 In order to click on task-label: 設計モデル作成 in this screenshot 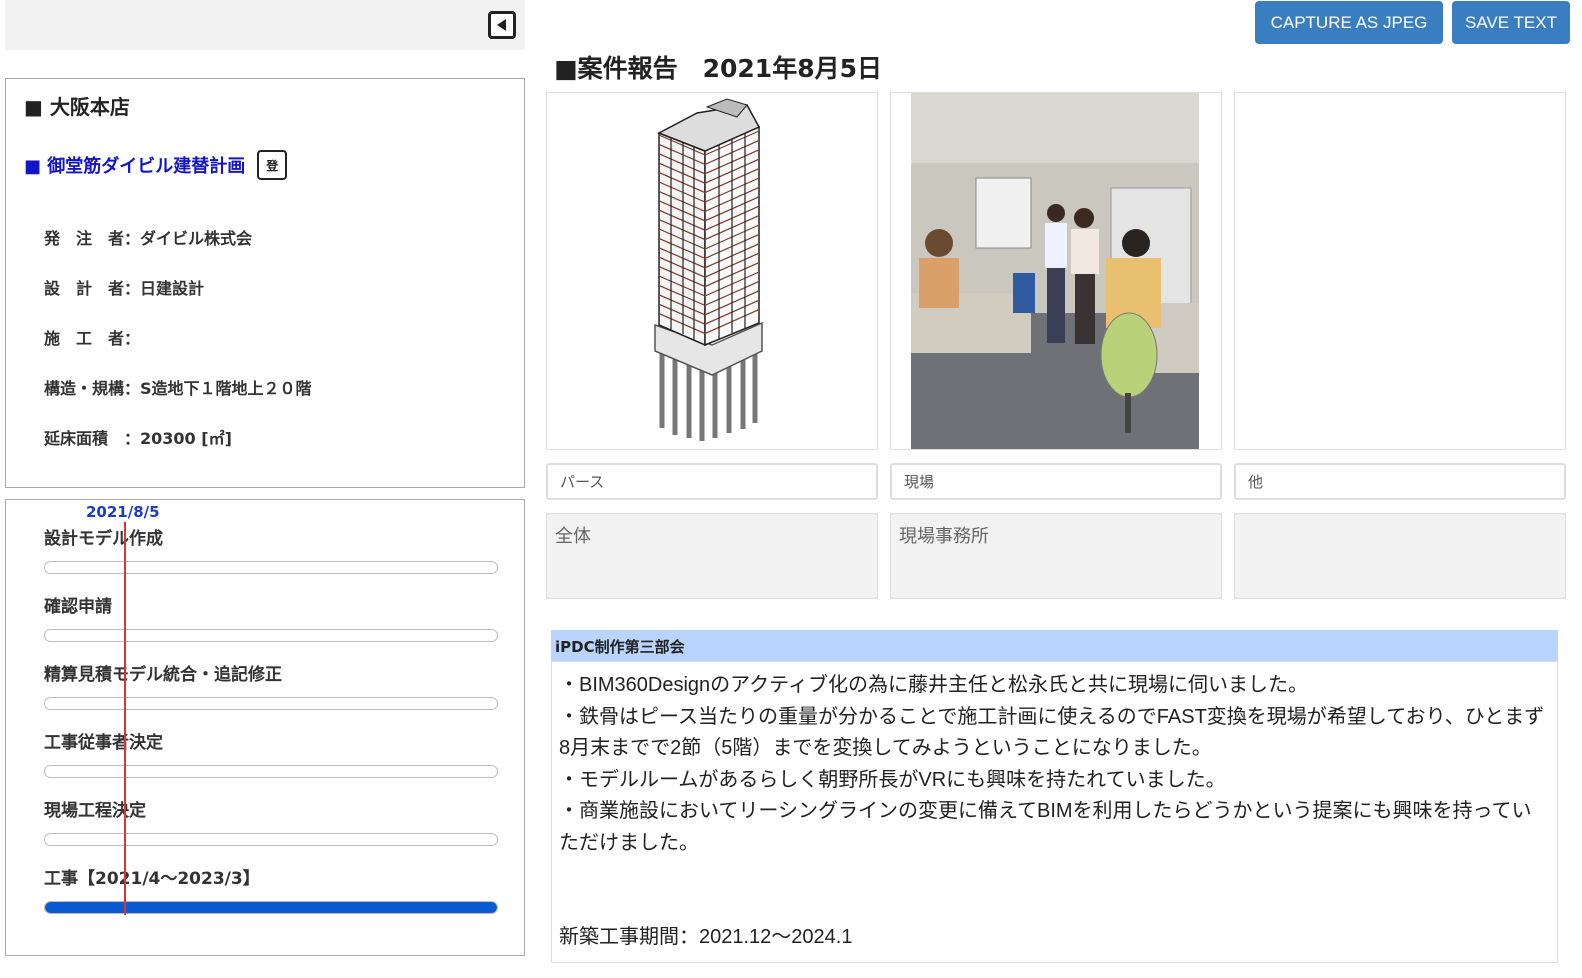, I will do `click(103, 539)`.